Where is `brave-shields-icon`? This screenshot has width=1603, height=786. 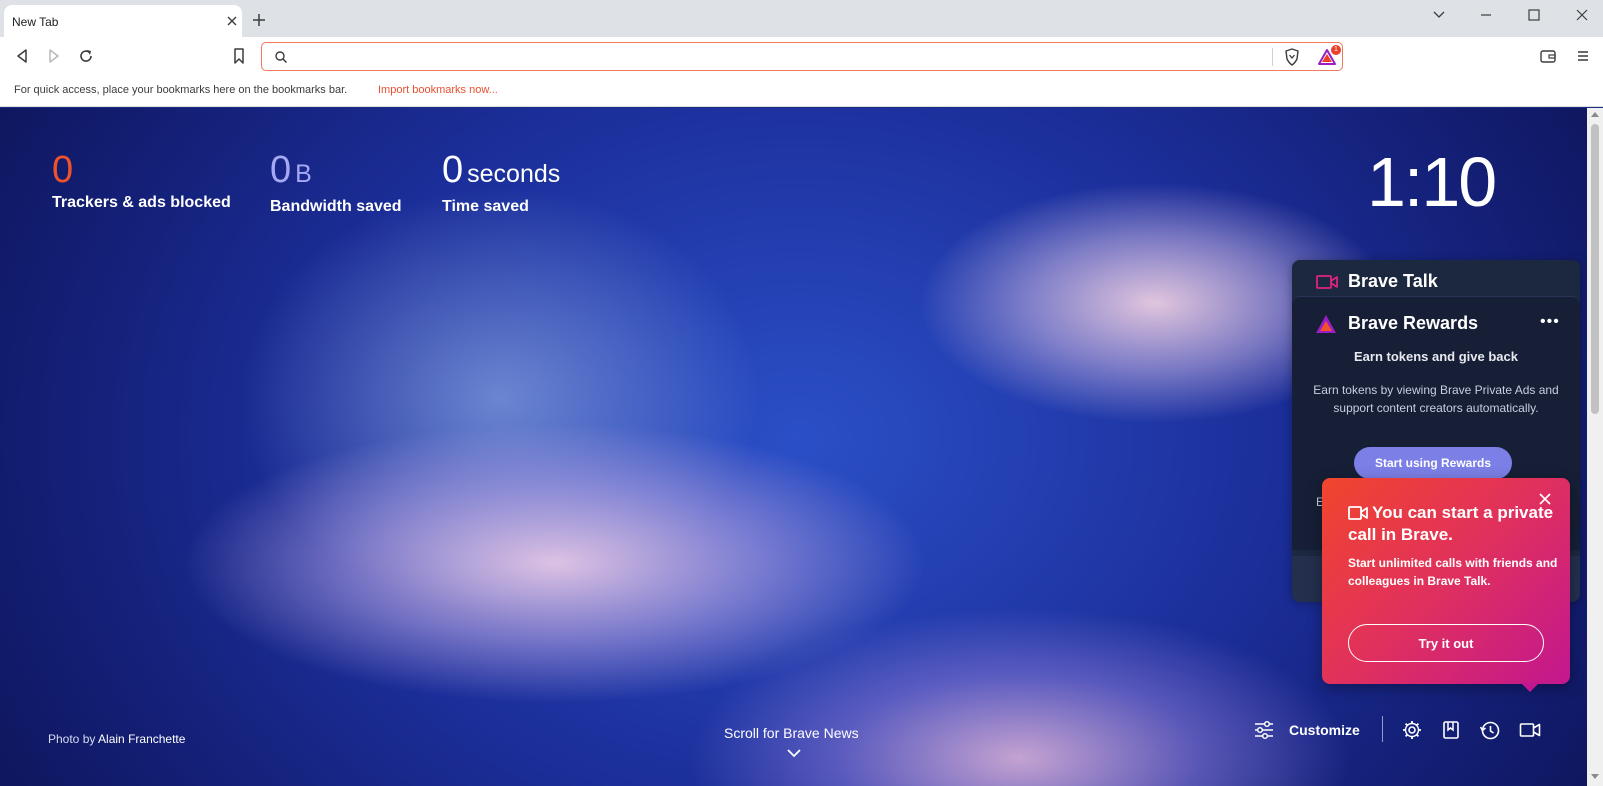
brave-shields-icon is located at coordinates (1292, 57).